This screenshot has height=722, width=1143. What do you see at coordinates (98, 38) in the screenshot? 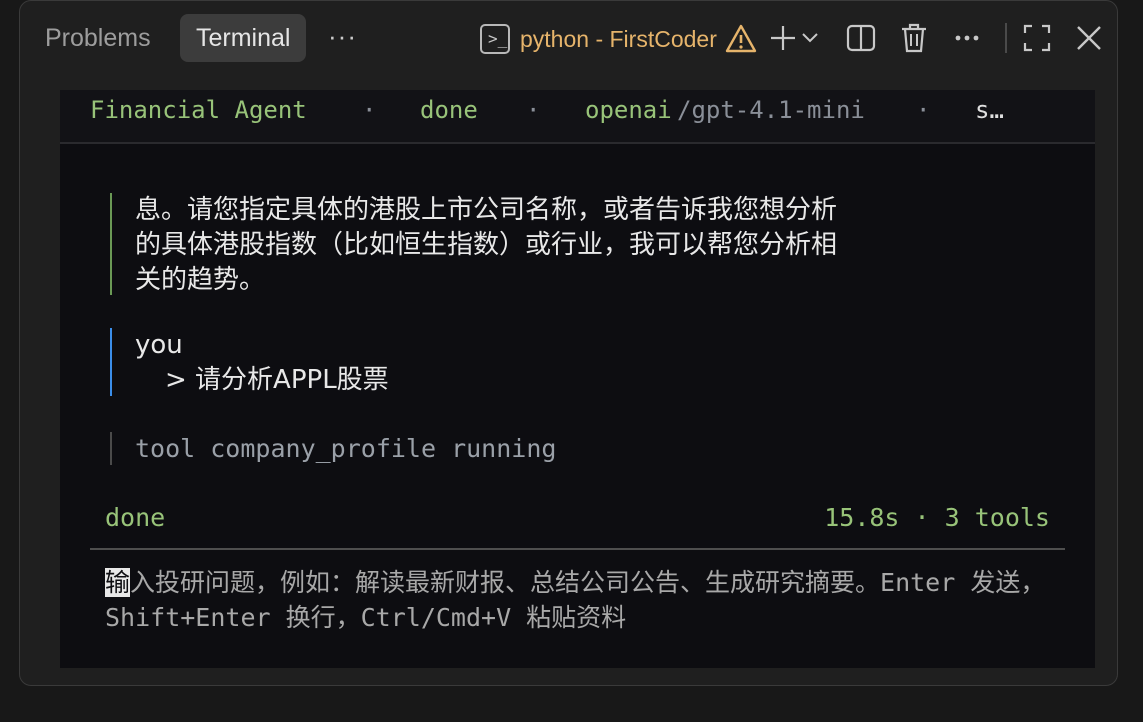
I see `tab-problems: Problems` at bounding box center [98, 38].